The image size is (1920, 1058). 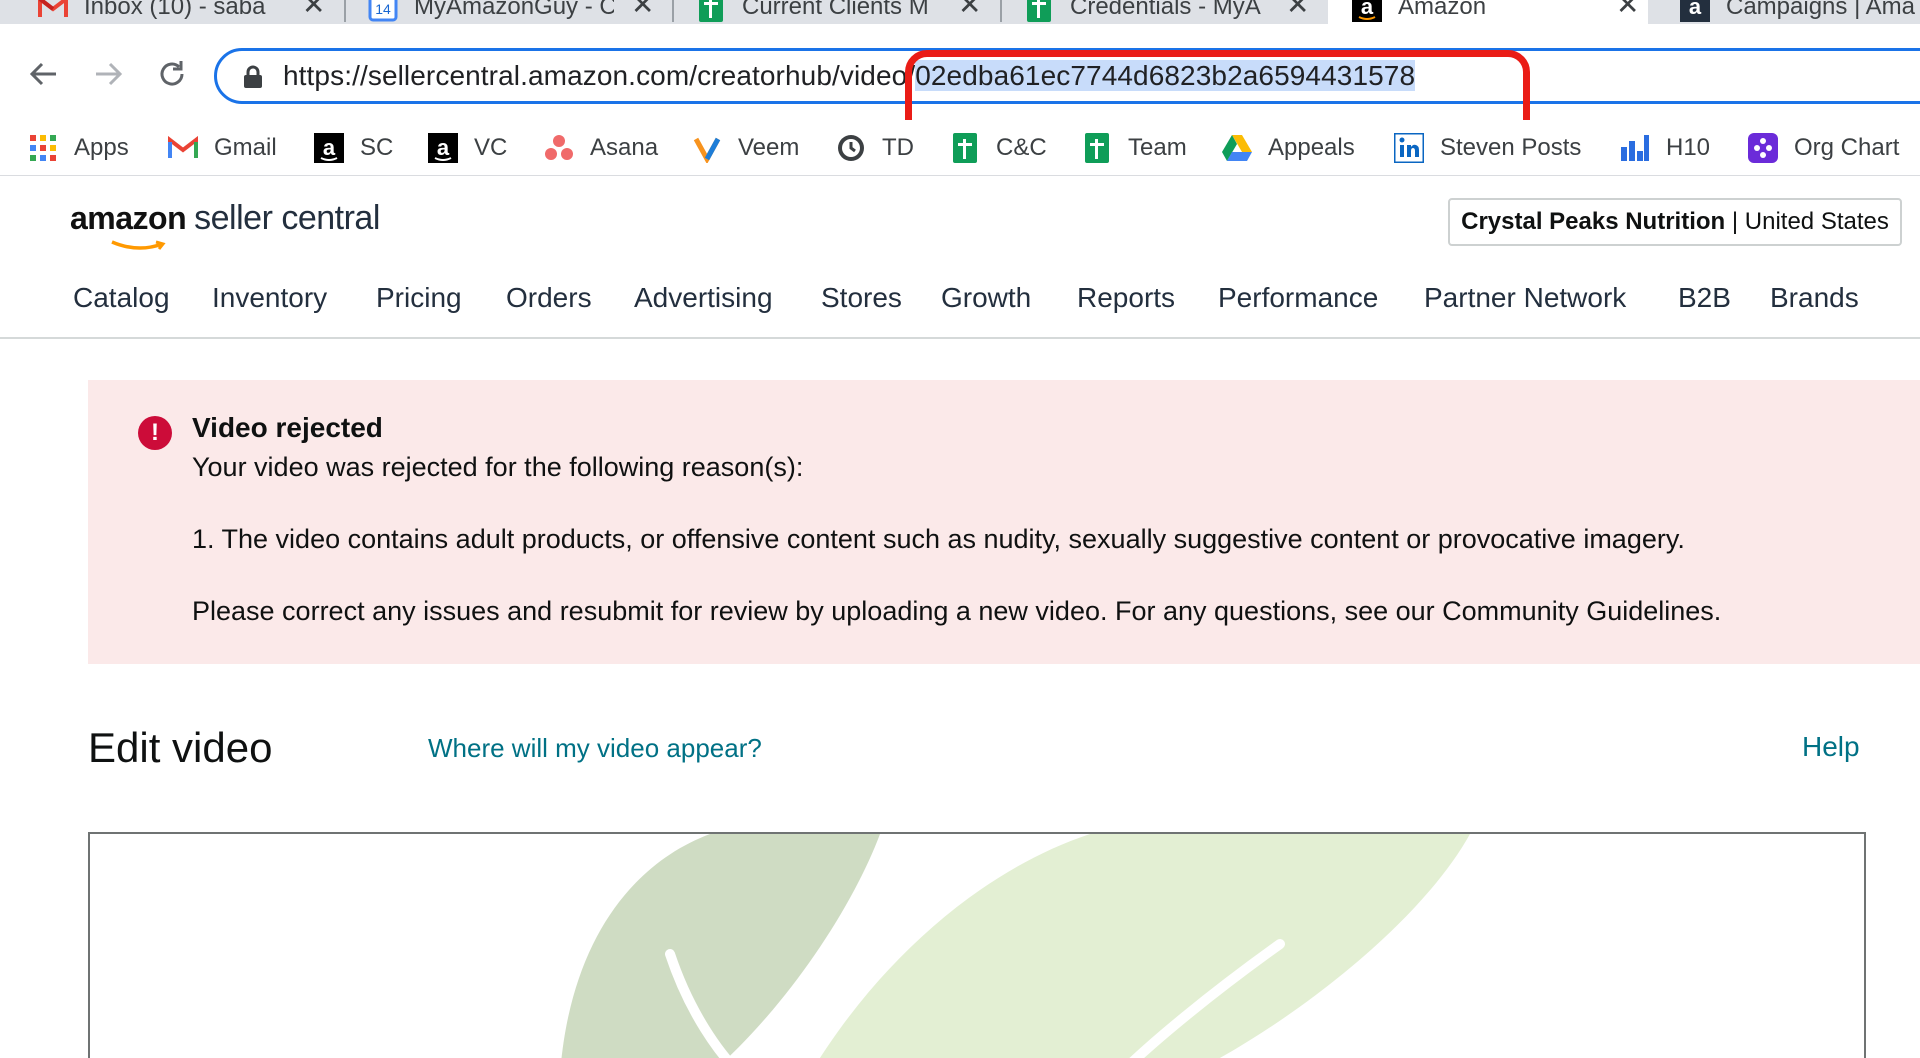 What do you see at coordinates (1635, 148) in the screenshot?
I see `helium10-icon` at bounding box center [1635, 148].